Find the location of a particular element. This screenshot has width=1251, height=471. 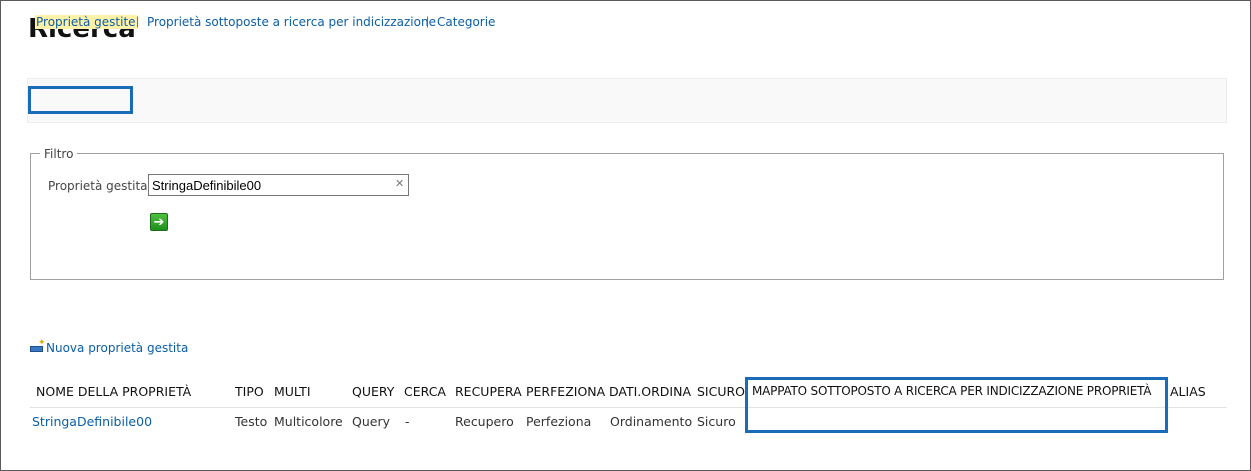

cell-multi: Multicolore is located at coordinates (308, 421).